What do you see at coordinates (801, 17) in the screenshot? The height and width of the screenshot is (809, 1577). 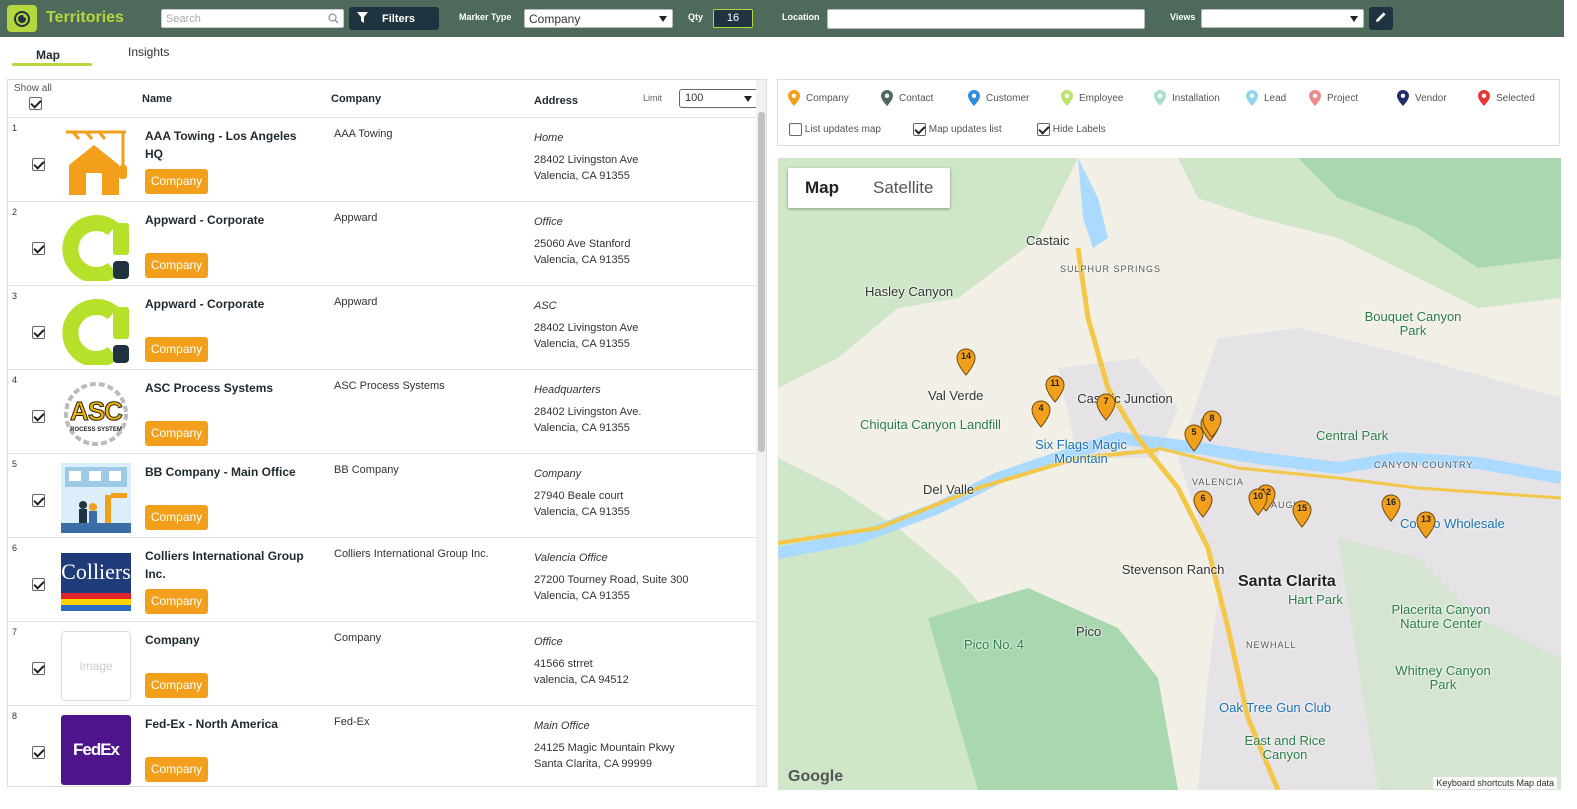 I see `location-label: Location` at bounding box center [801, 17].